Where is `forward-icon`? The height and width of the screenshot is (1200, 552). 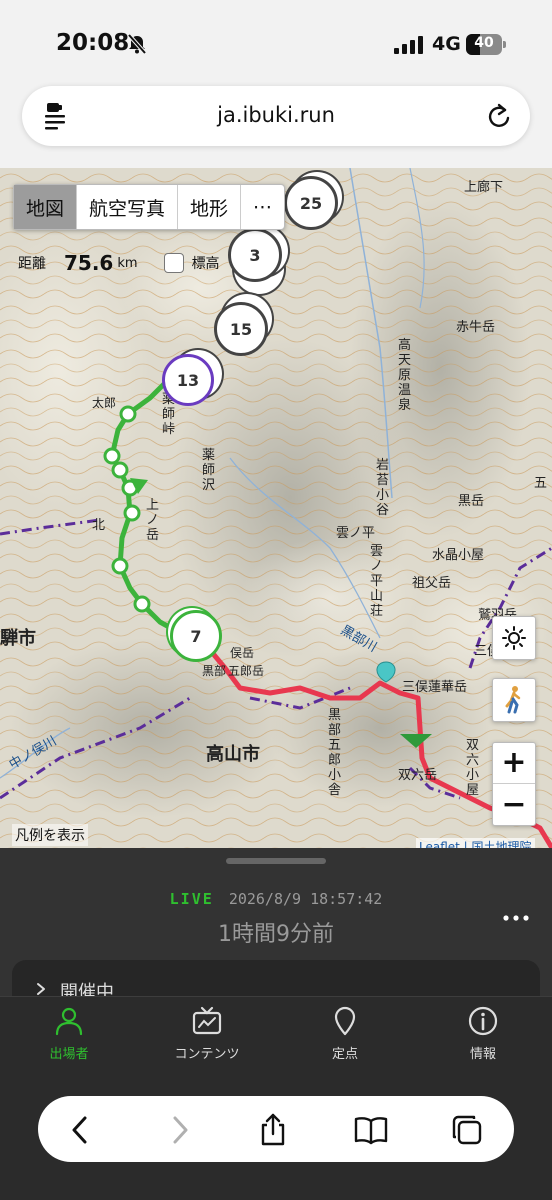 forward-icon is located at coordinates (179, 1130).